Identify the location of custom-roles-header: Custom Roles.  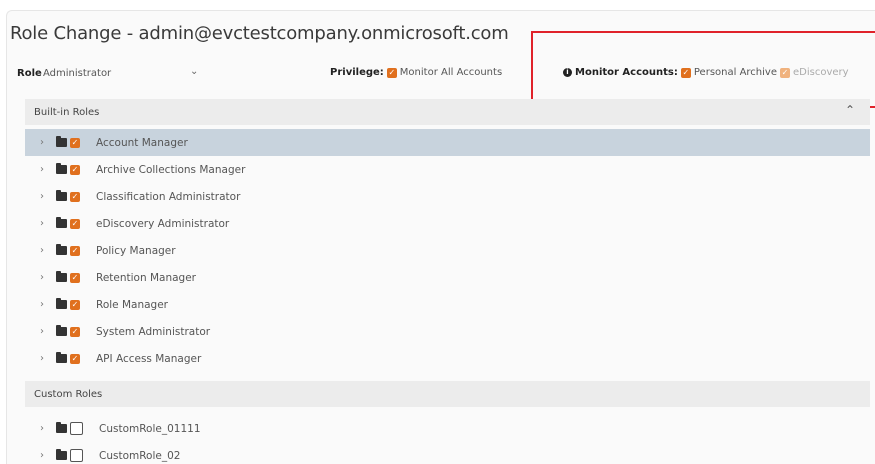
(447, 394).